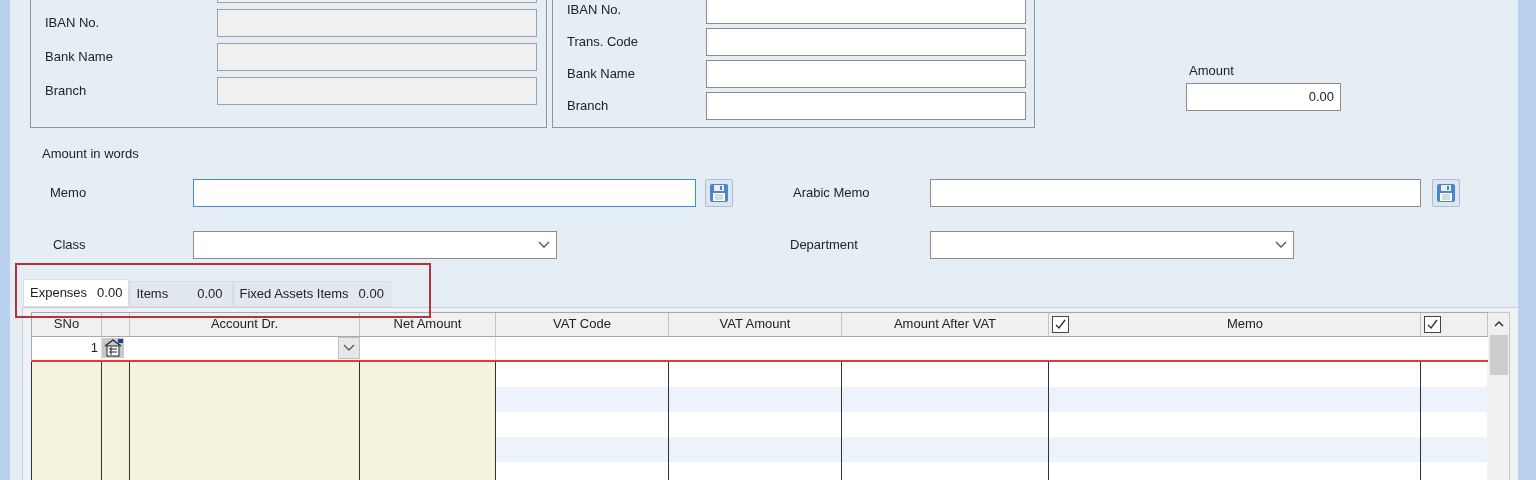  Describe the element at coordinates (1499, 395) in the screenshot. I see `scrollbar` at that location.